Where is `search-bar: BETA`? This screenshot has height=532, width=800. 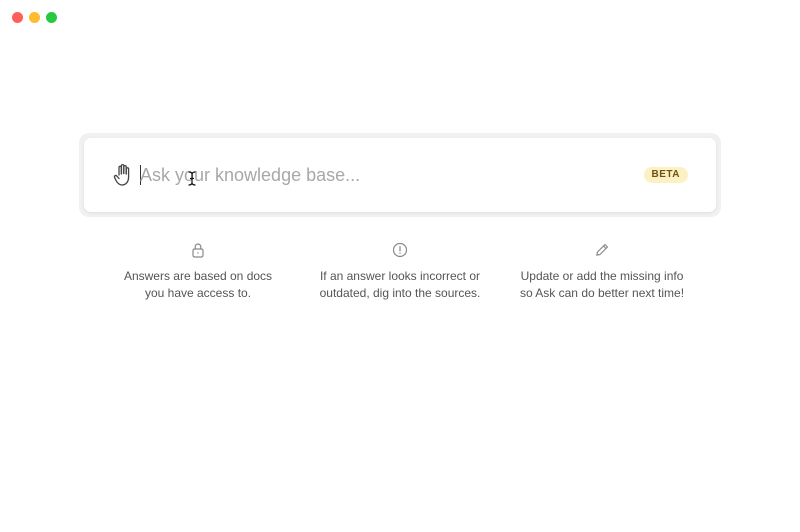 search-bar: BETA is located at coordinates (400, 175).